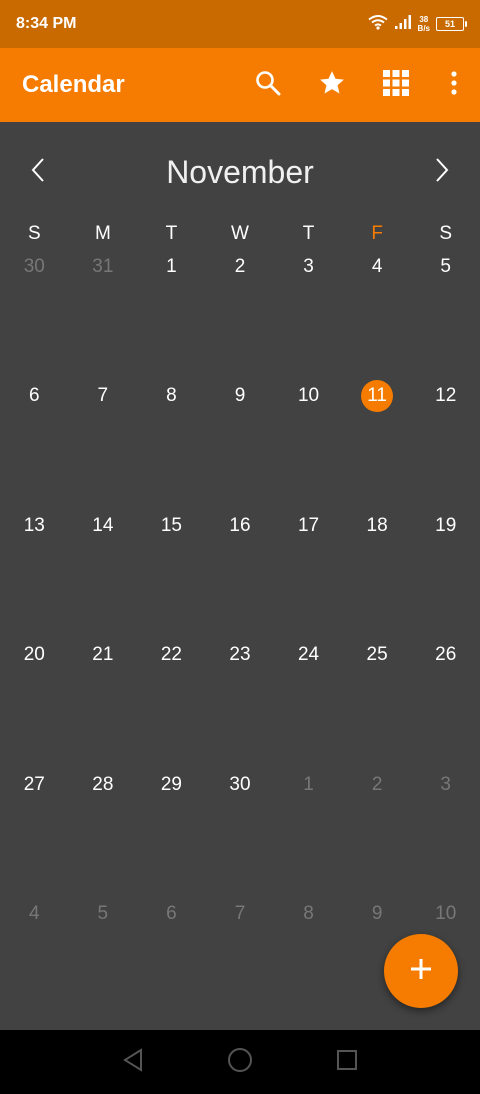 The width and height of the screenshot is (480, 1094). What do you see at coordinates (308, 396) in the screenshot?
I see `day-number: 10` at bounding box center [308, 396].